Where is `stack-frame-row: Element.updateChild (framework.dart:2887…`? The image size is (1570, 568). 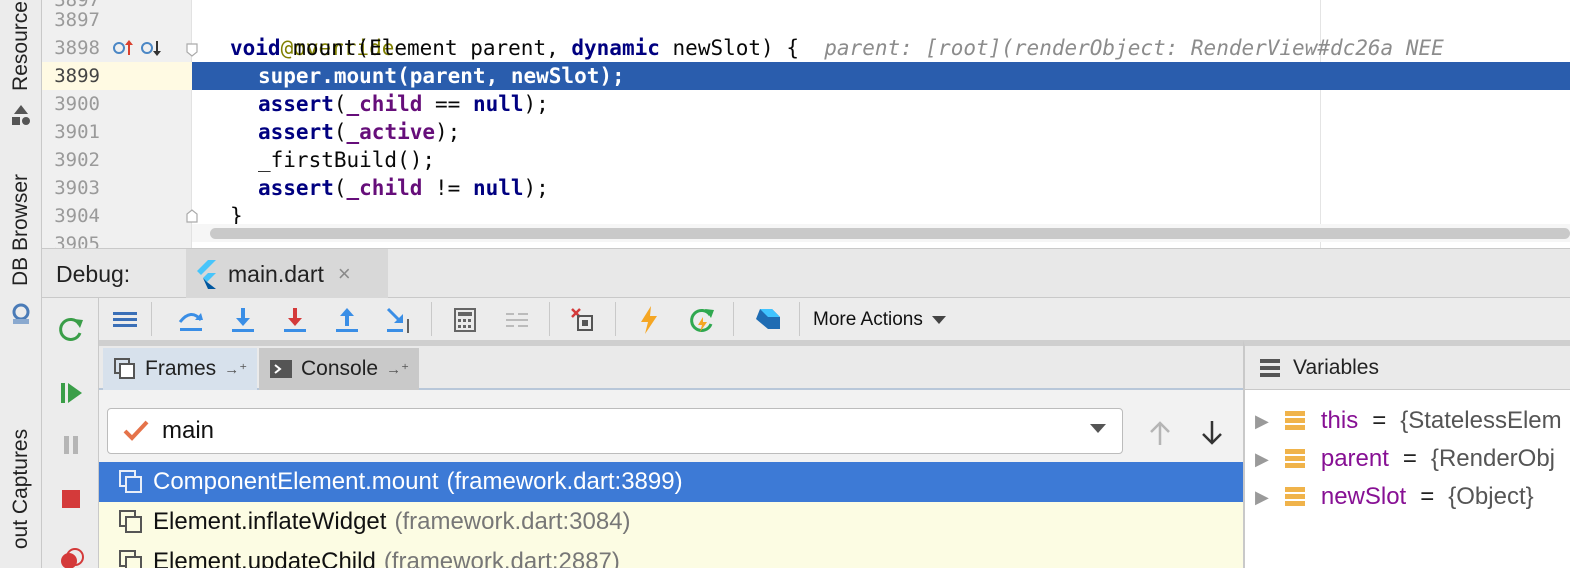 stack-frame-row: Element.updateChild (framework.dart:2887… is located at coordinates (671, 555).